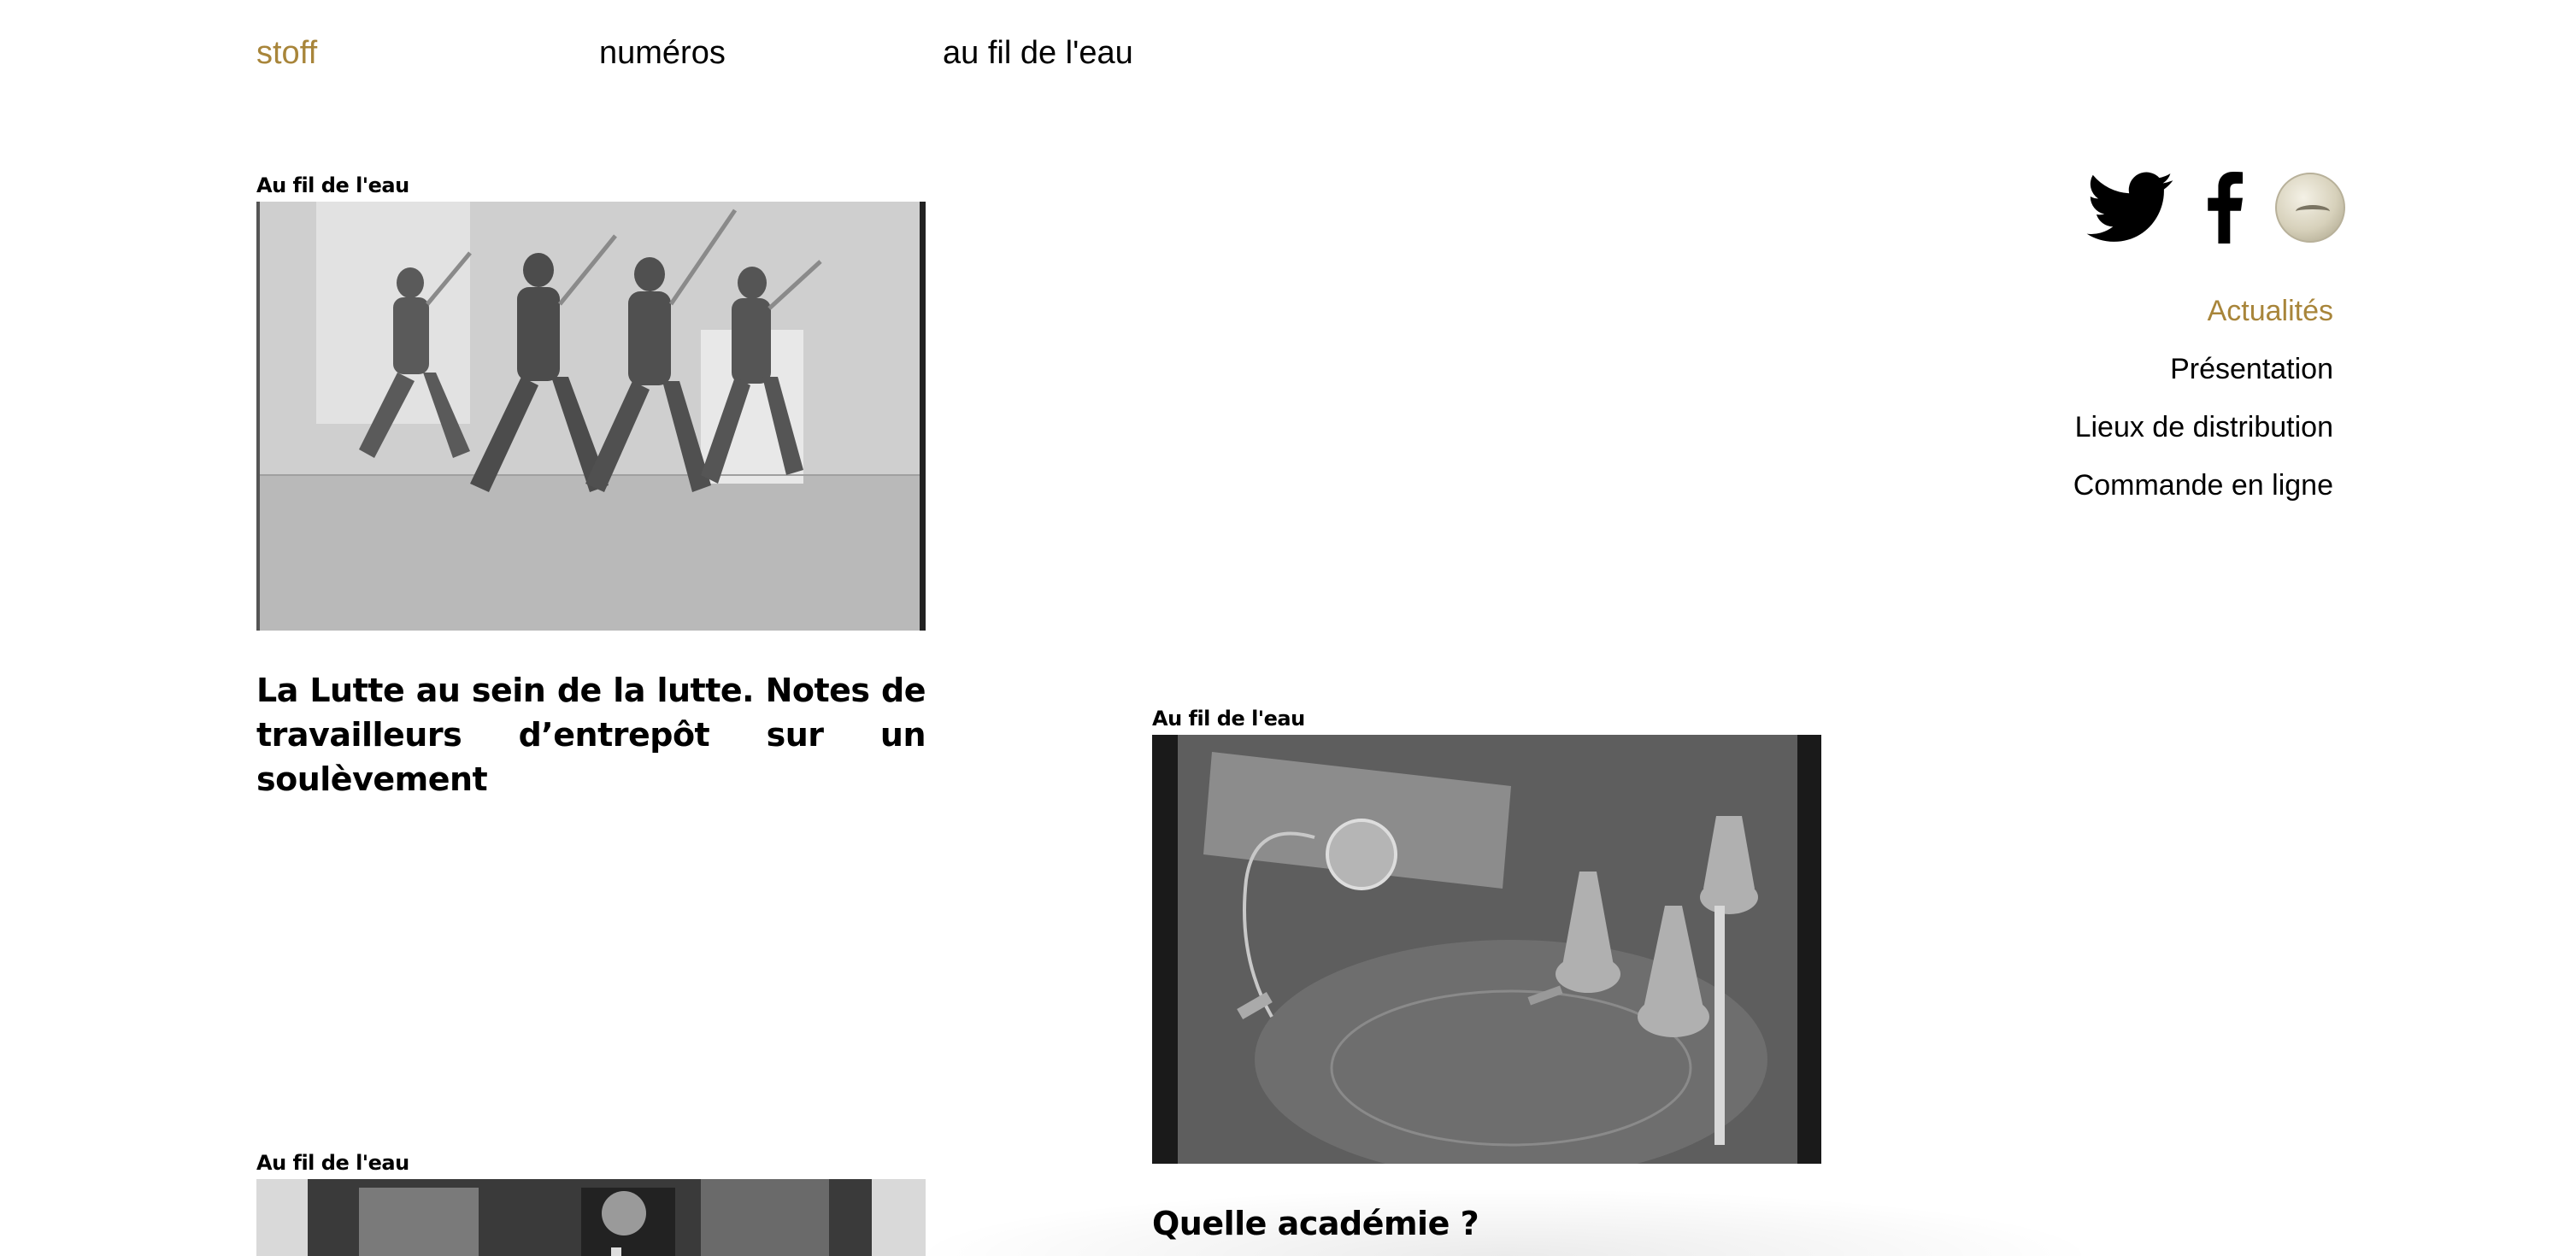  What do you see at coordinates (286, 53) in the screenshot?
I see `nav-link-stoff: stoff` at bounding box center [286, 53].